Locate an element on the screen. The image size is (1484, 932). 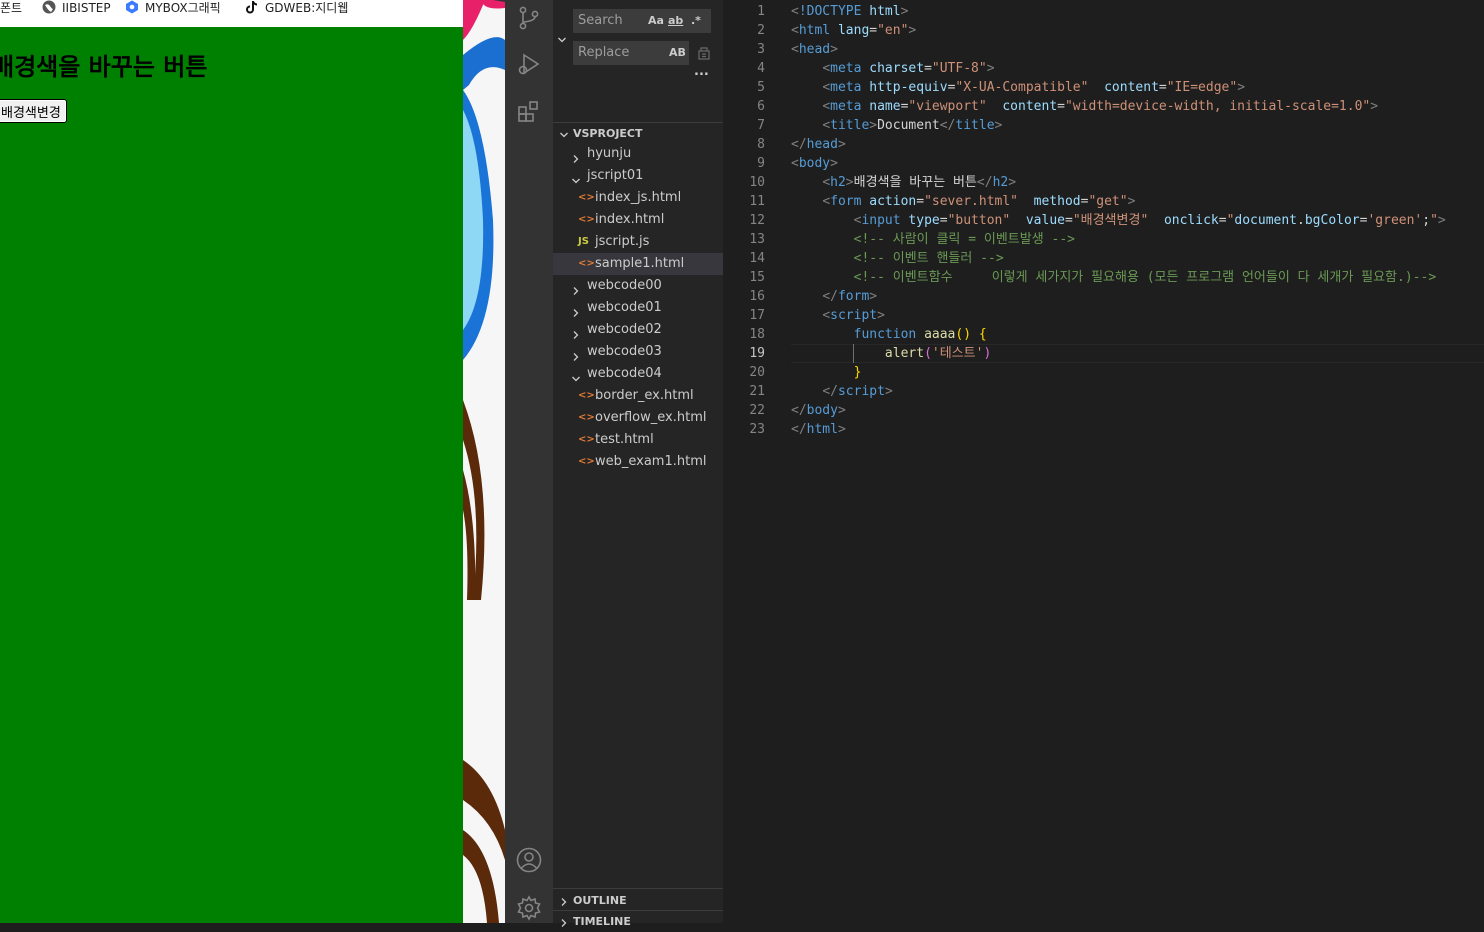
file-item: <> index.html is located at coordinates (638, 220).